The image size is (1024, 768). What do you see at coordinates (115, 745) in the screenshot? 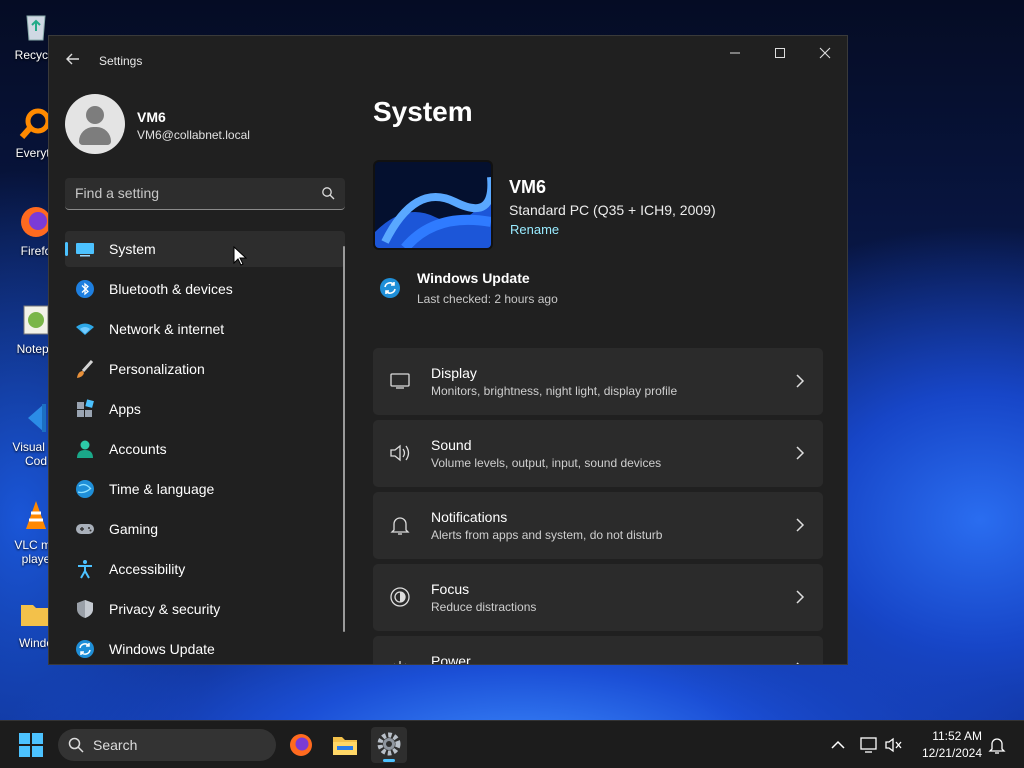
I see `taskbar-search-label: Search` at bounding box center [115, 745].